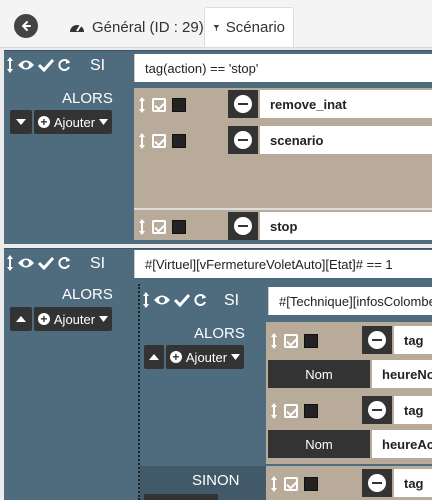 This screenshot has height=500, width=432. I want to click on action-2-remove-button, so click(243, 140).